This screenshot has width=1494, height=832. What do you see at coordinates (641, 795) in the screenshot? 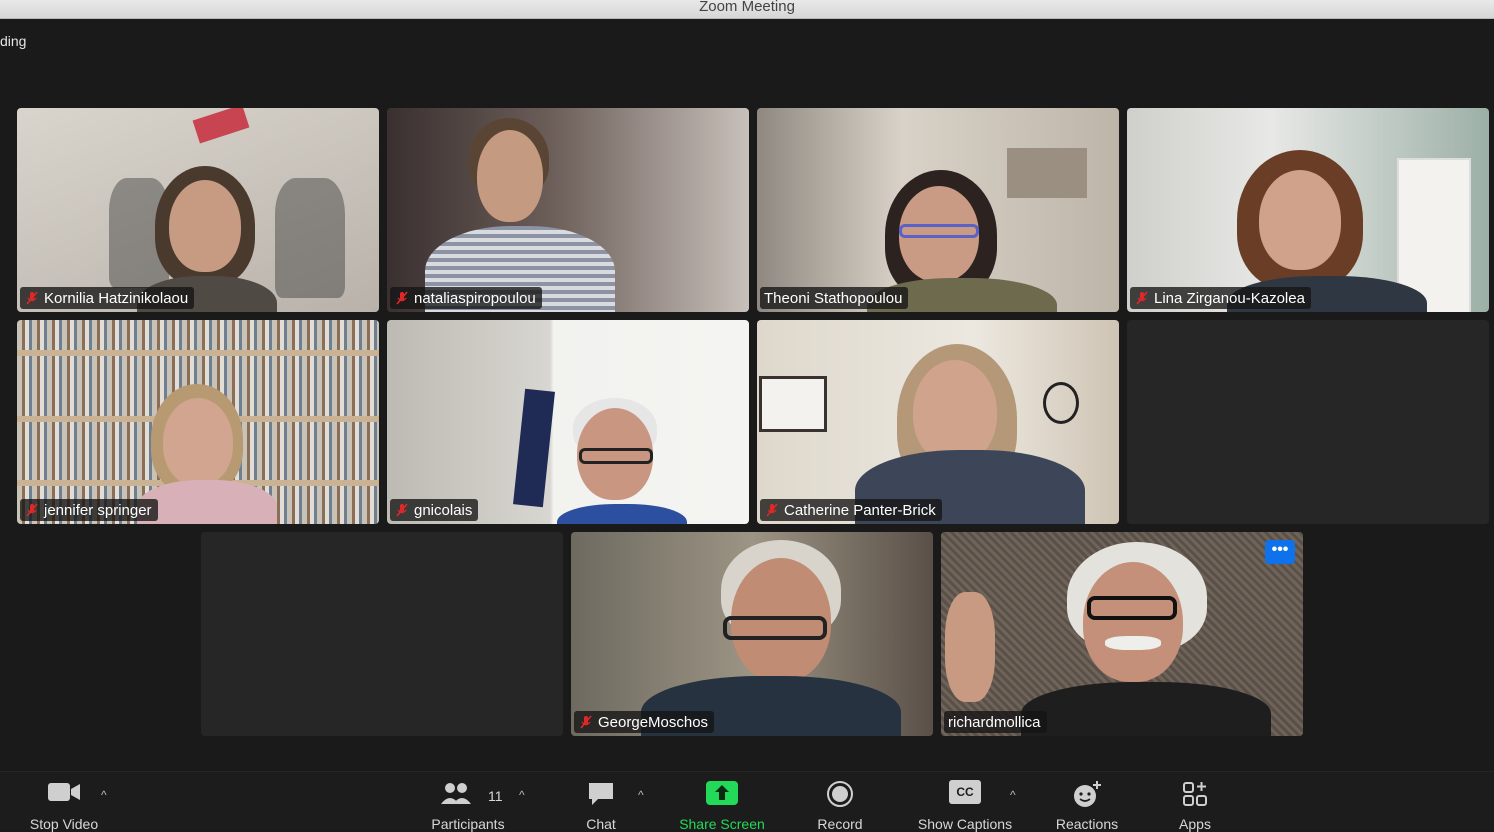
I see `chat-options-caret-icon: ^` at bounding box center [641, 795].